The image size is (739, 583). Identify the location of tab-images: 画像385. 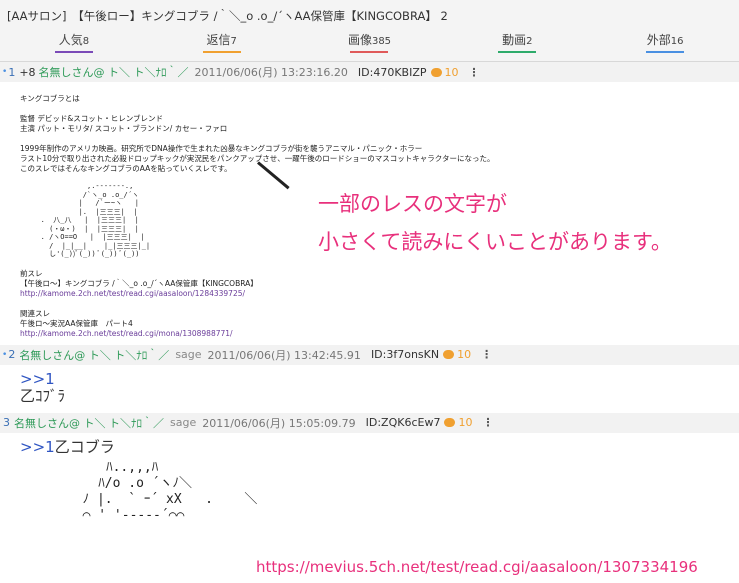
(370, 44).